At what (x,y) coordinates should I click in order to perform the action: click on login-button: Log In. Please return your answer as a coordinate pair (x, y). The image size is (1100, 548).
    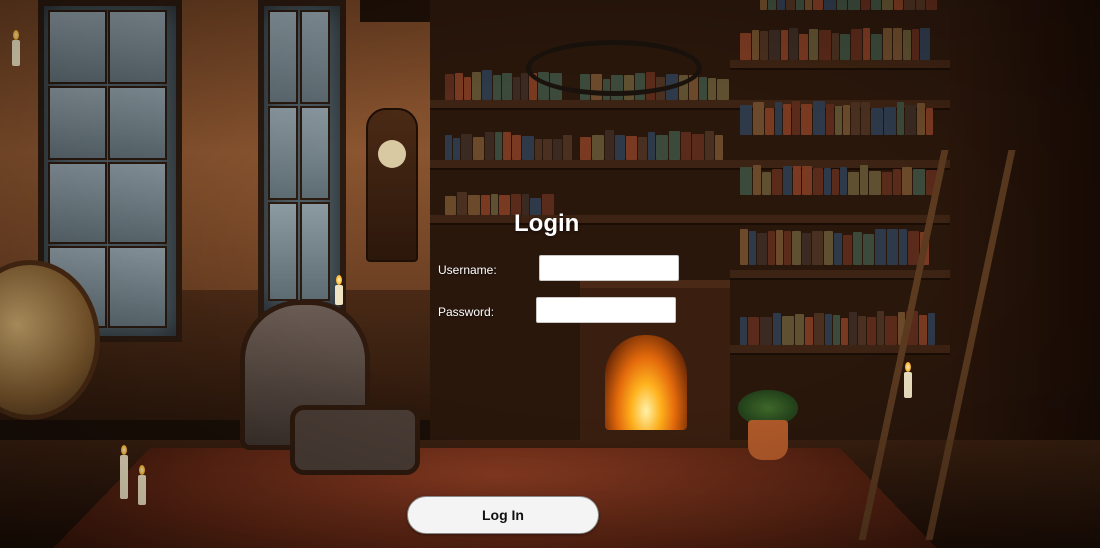
    Looking at the image, I should click on (503, 515).